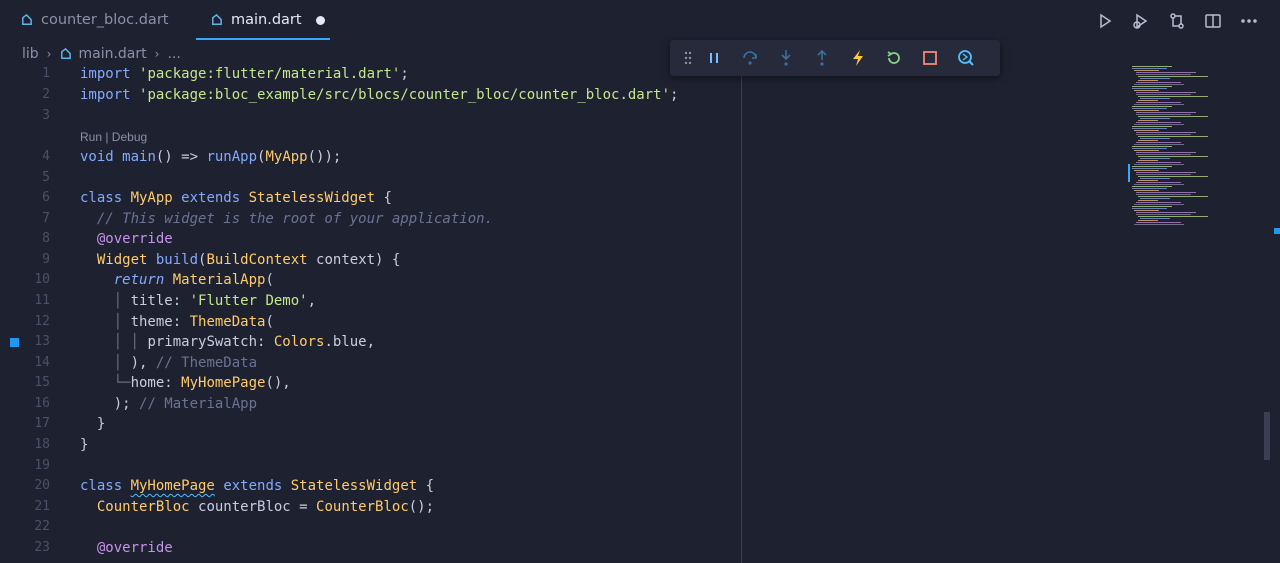  Describe the element at coordinates (122, 301) in the screenshot. I see `code-token: │` at that location.